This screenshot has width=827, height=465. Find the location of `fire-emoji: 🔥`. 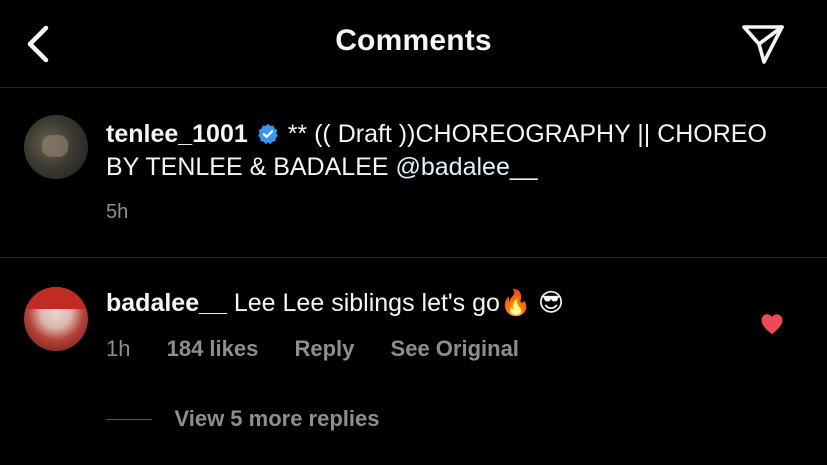

fire-emoji: 🔥 is located at coordinates (515, 303).